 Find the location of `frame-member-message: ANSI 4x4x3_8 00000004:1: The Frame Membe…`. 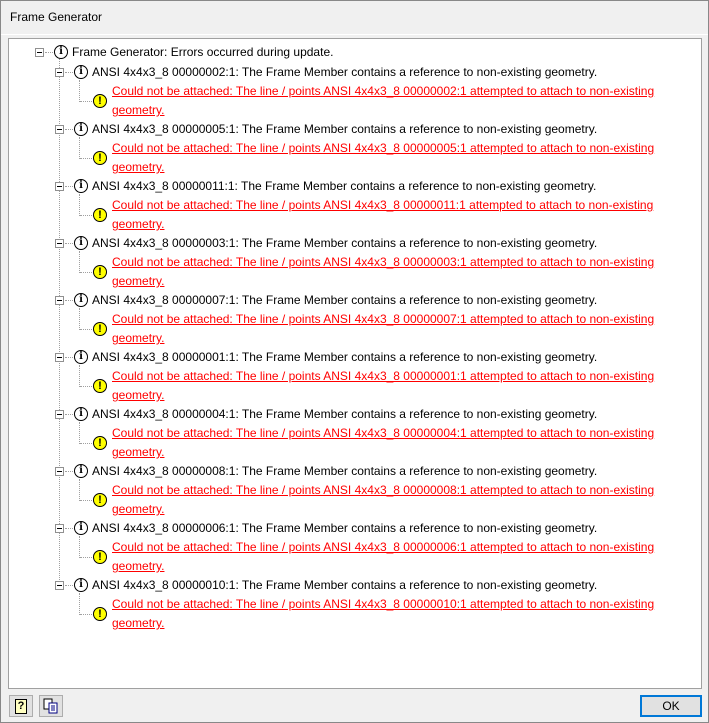

frame-member-message: ANSI 4x4x3_8 00000004:1: The Frame Membe… is located at coordinates (344, 414).